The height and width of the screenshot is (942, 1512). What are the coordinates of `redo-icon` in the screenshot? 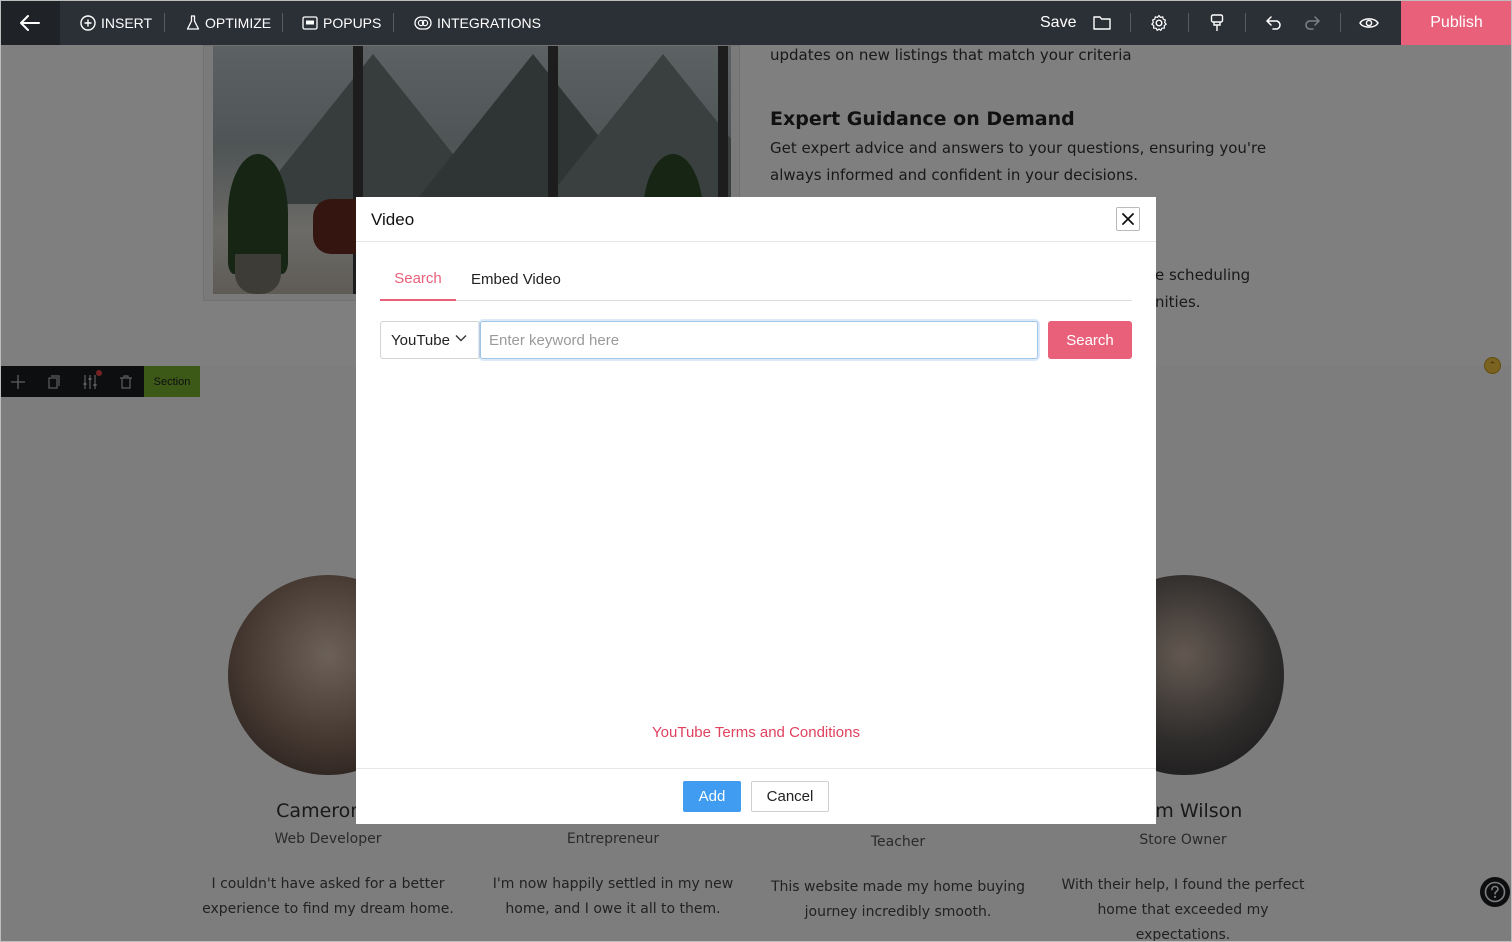 It's located at (1312, 22).